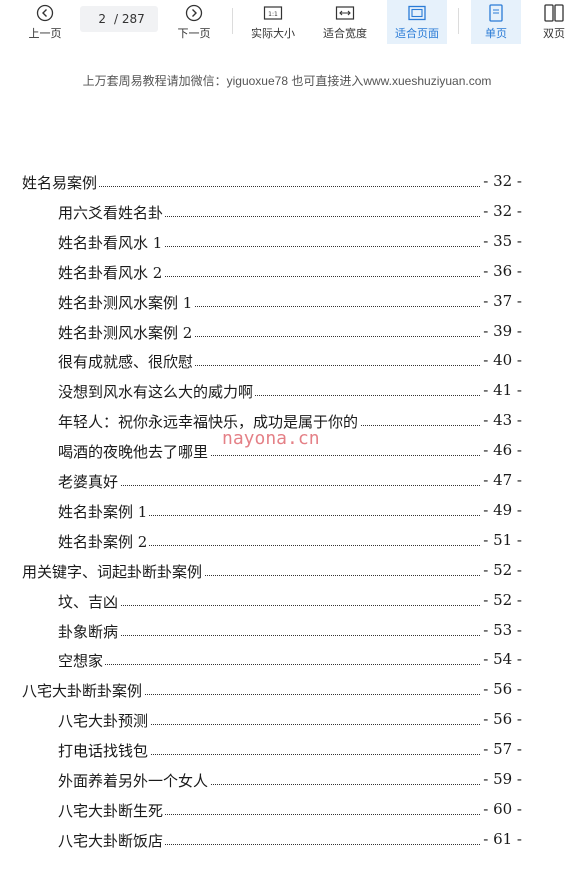 The width and height of the screenshot is (574, 876). Describe the element at coordinates (501, 240) in the screenshot. I see `toc-entry-page: - 35 -` at that location.